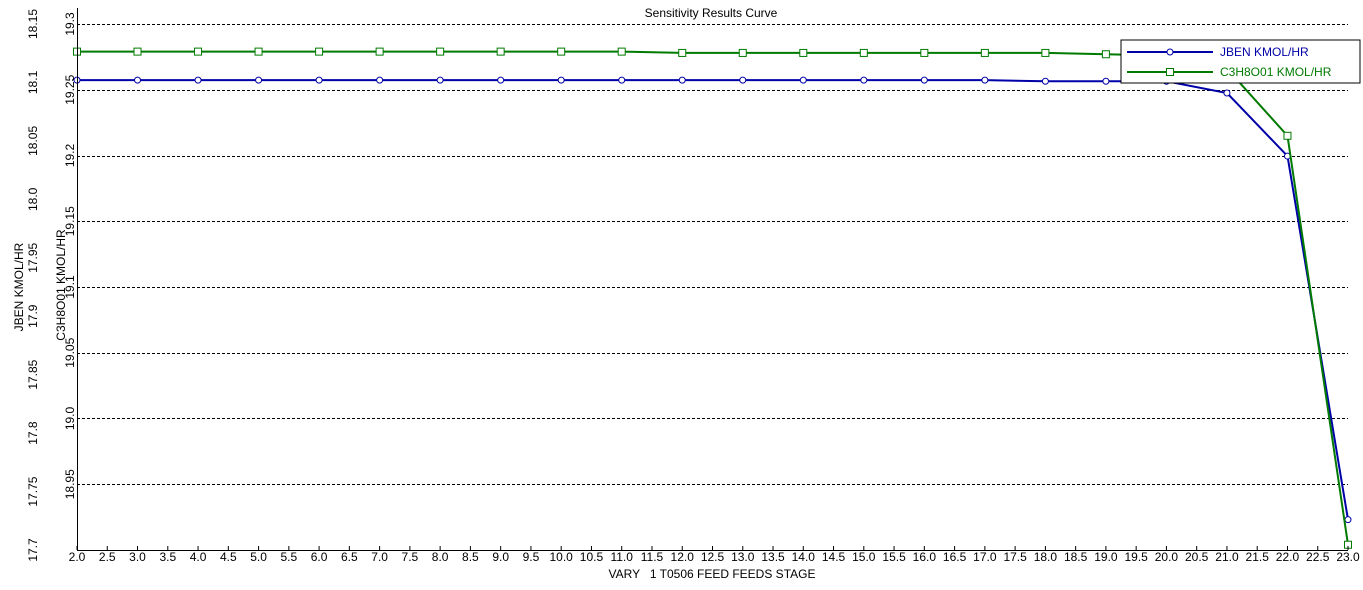 The height and width of the screenshot is (590, 1363). Describe the element at coordinates (70, 155) in the screenshot. I see `y2-tick-label: 19.2` at that location.